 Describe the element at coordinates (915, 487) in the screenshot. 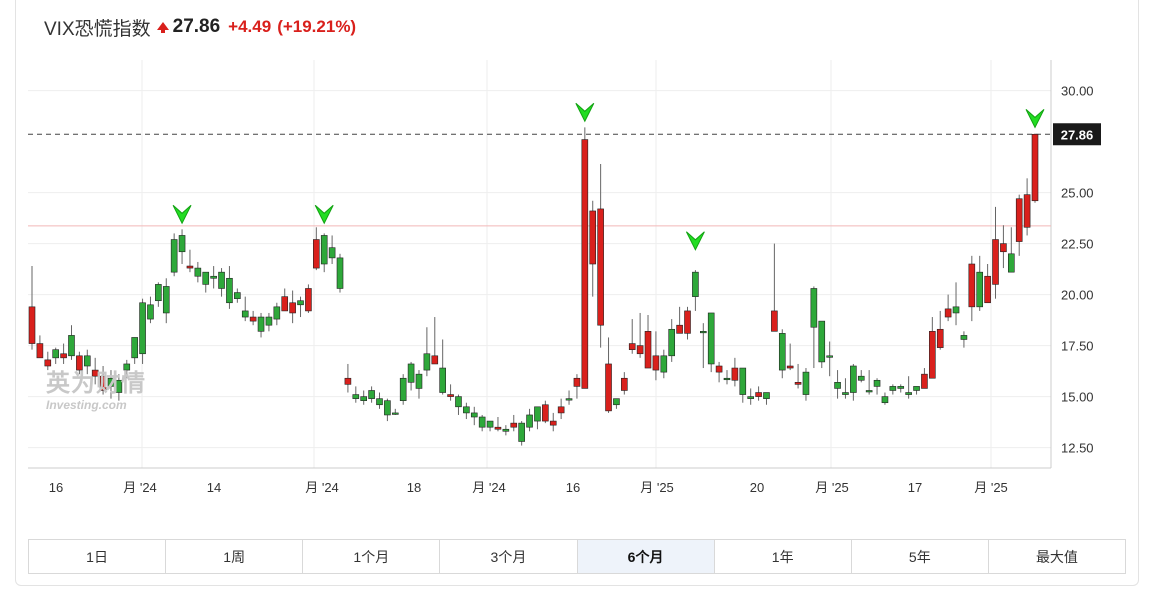

I see `x-tick-label: 17` at that location.